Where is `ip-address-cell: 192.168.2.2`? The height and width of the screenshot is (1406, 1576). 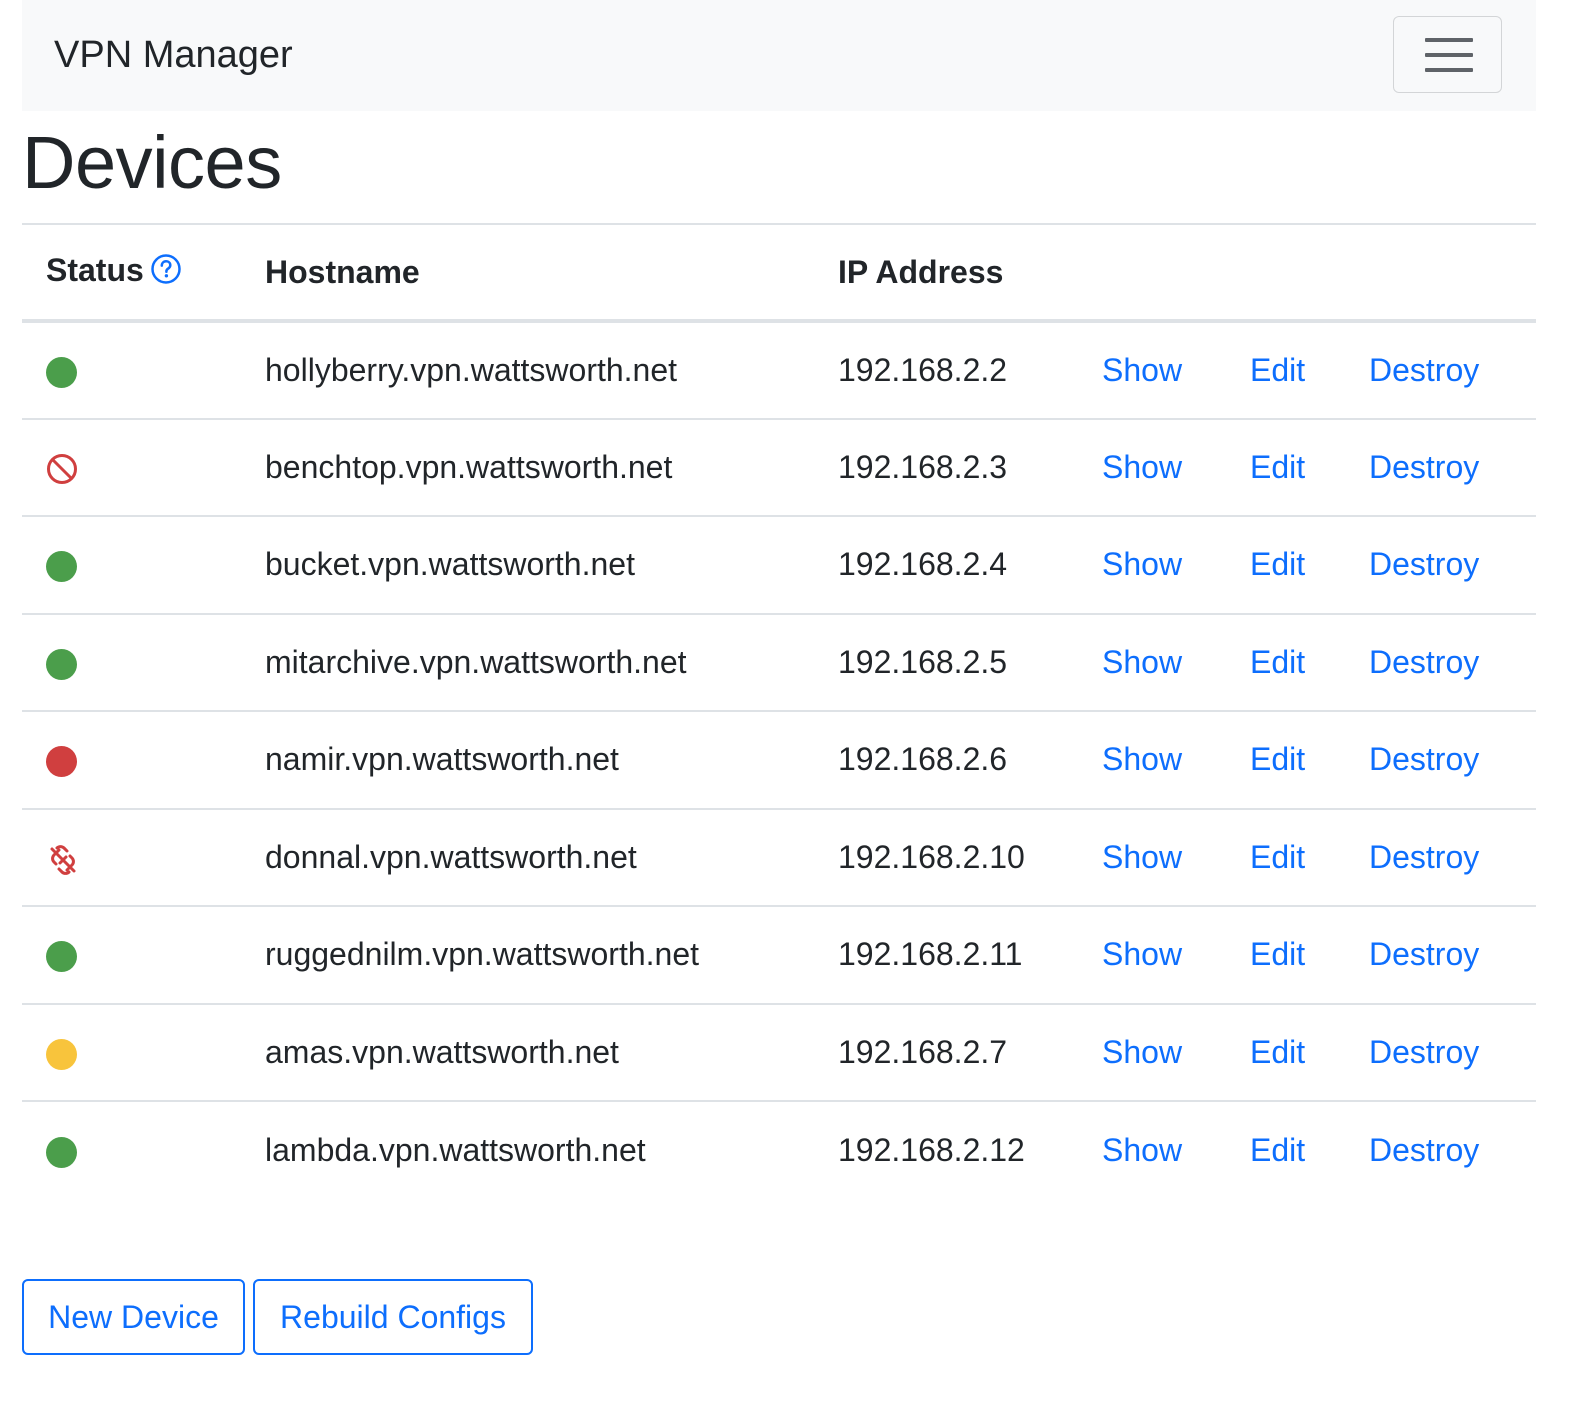
ip-address-cell: 192.168.2.2 is located at coordinates (923, 369).